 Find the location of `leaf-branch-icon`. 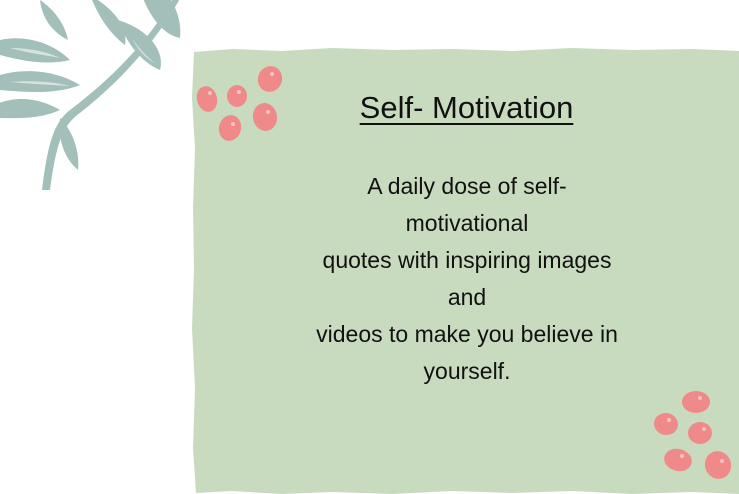

leaf-branch-icon is located at coordinates (90, 95).